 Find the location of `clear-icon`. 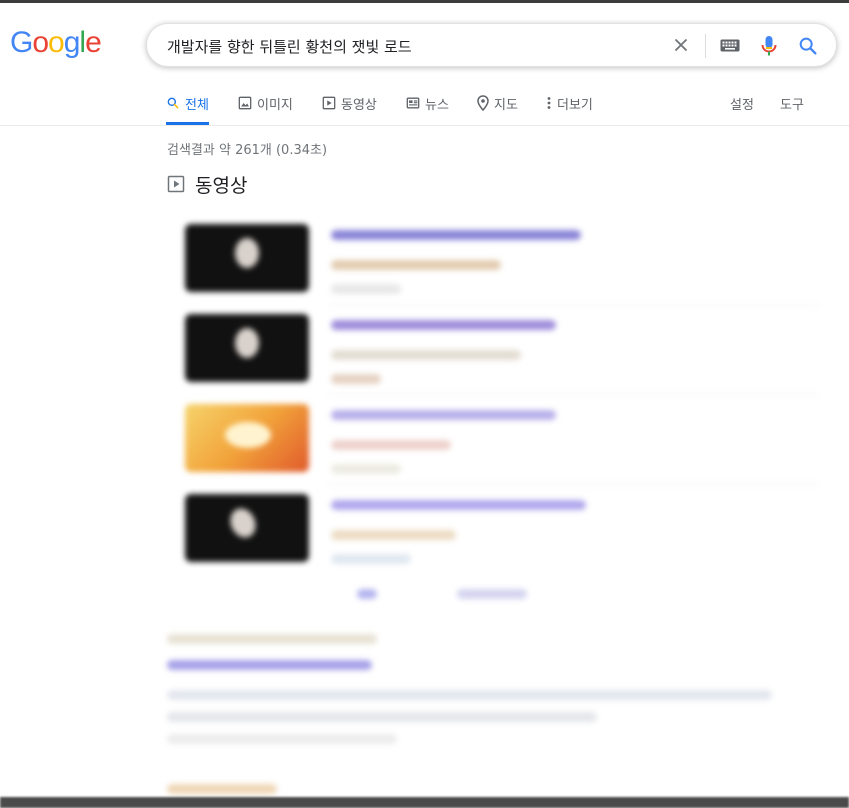

clear-icon is located at coordinates (681, 45).